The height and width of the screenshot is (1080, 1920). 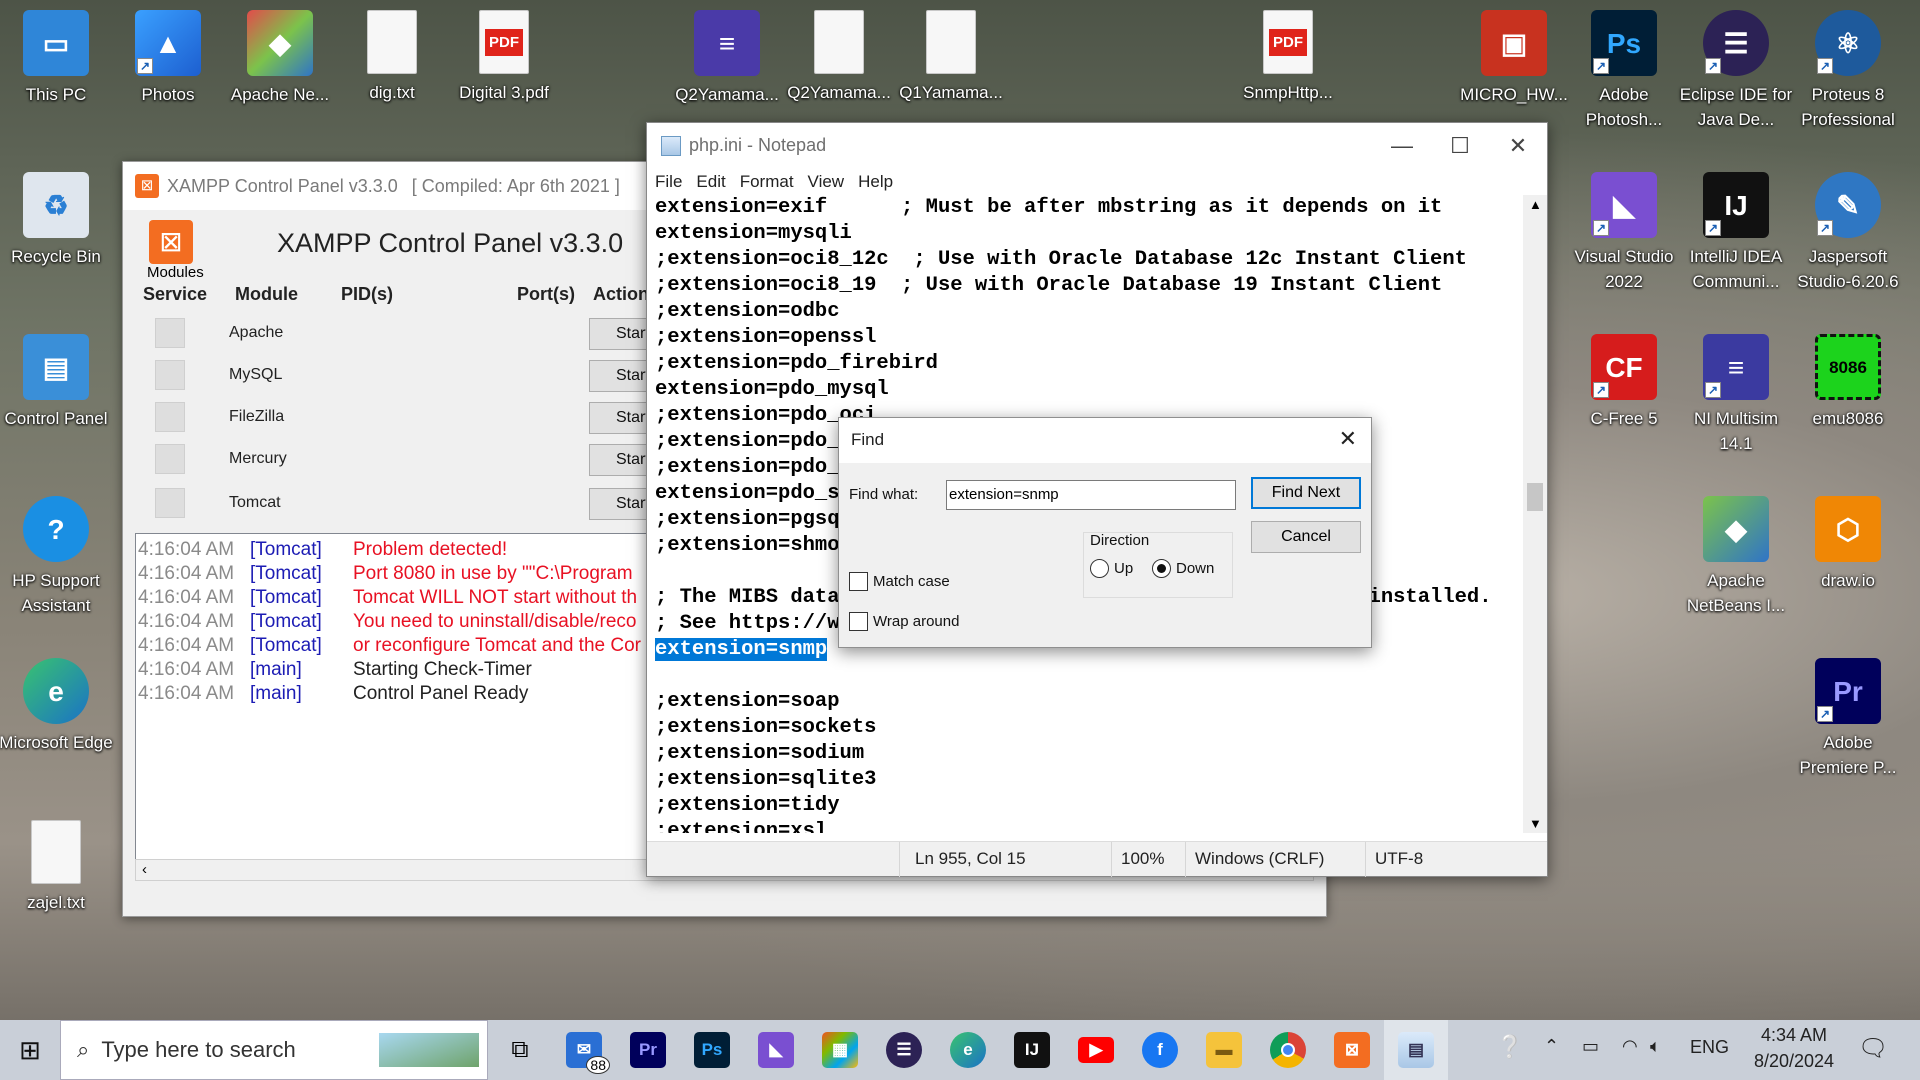 What do you see at coordinates (710, 182) in the screenshot?
I see `menu-edit: Edit` at bounding box center [710, 182].